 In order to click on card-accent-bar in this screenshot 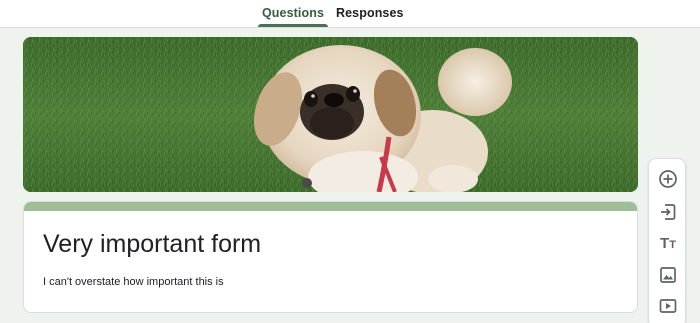, I will do `click(330, 206)`.